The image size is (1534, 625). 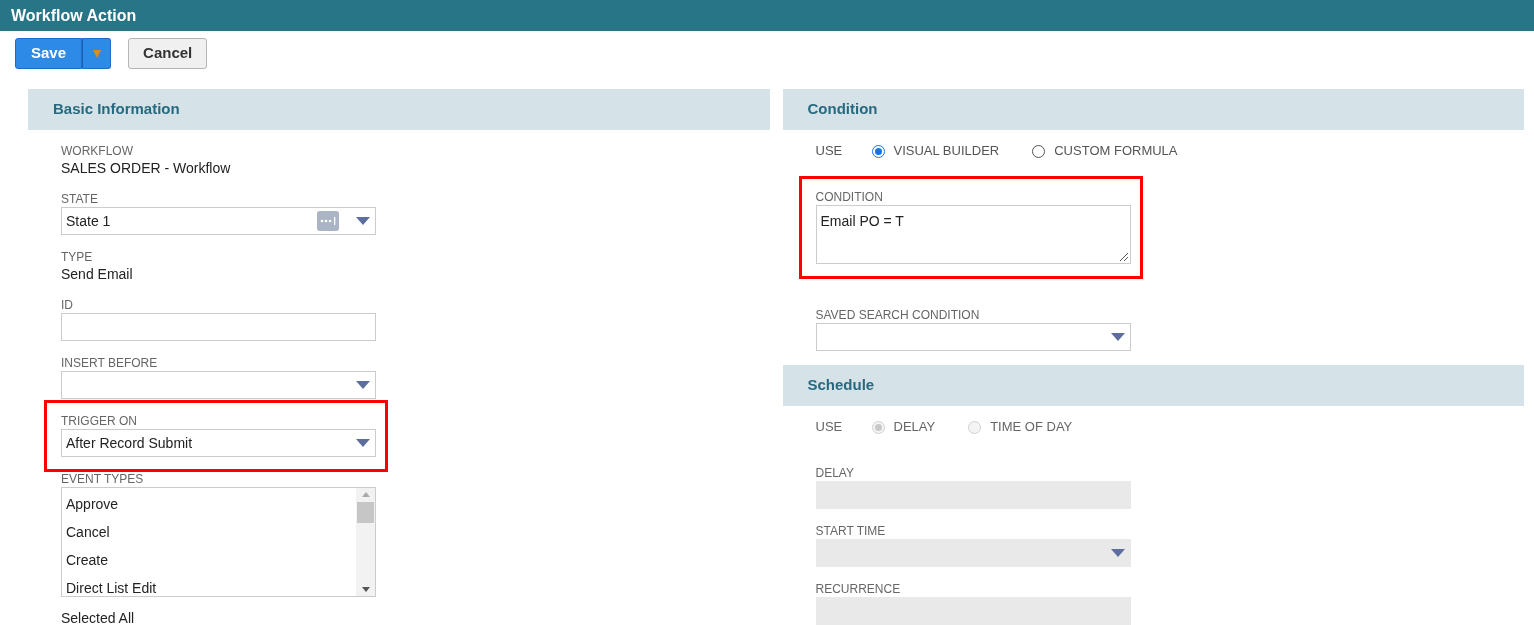 I want to click on field-label: SAVED SEARCH CONDITION, so click(x=898, y=315).